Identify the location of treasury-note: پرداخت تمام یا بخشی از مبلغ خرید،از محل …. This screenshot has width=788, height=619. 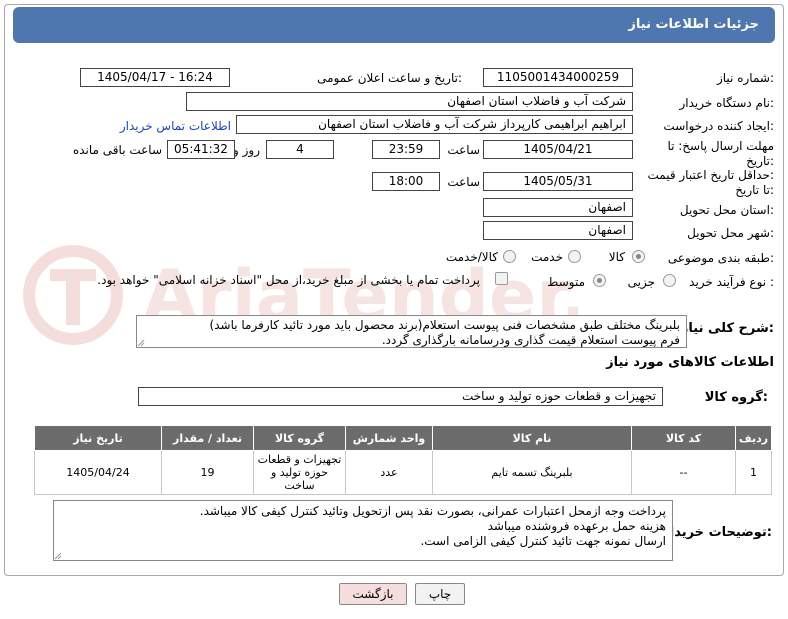
(288, 280).